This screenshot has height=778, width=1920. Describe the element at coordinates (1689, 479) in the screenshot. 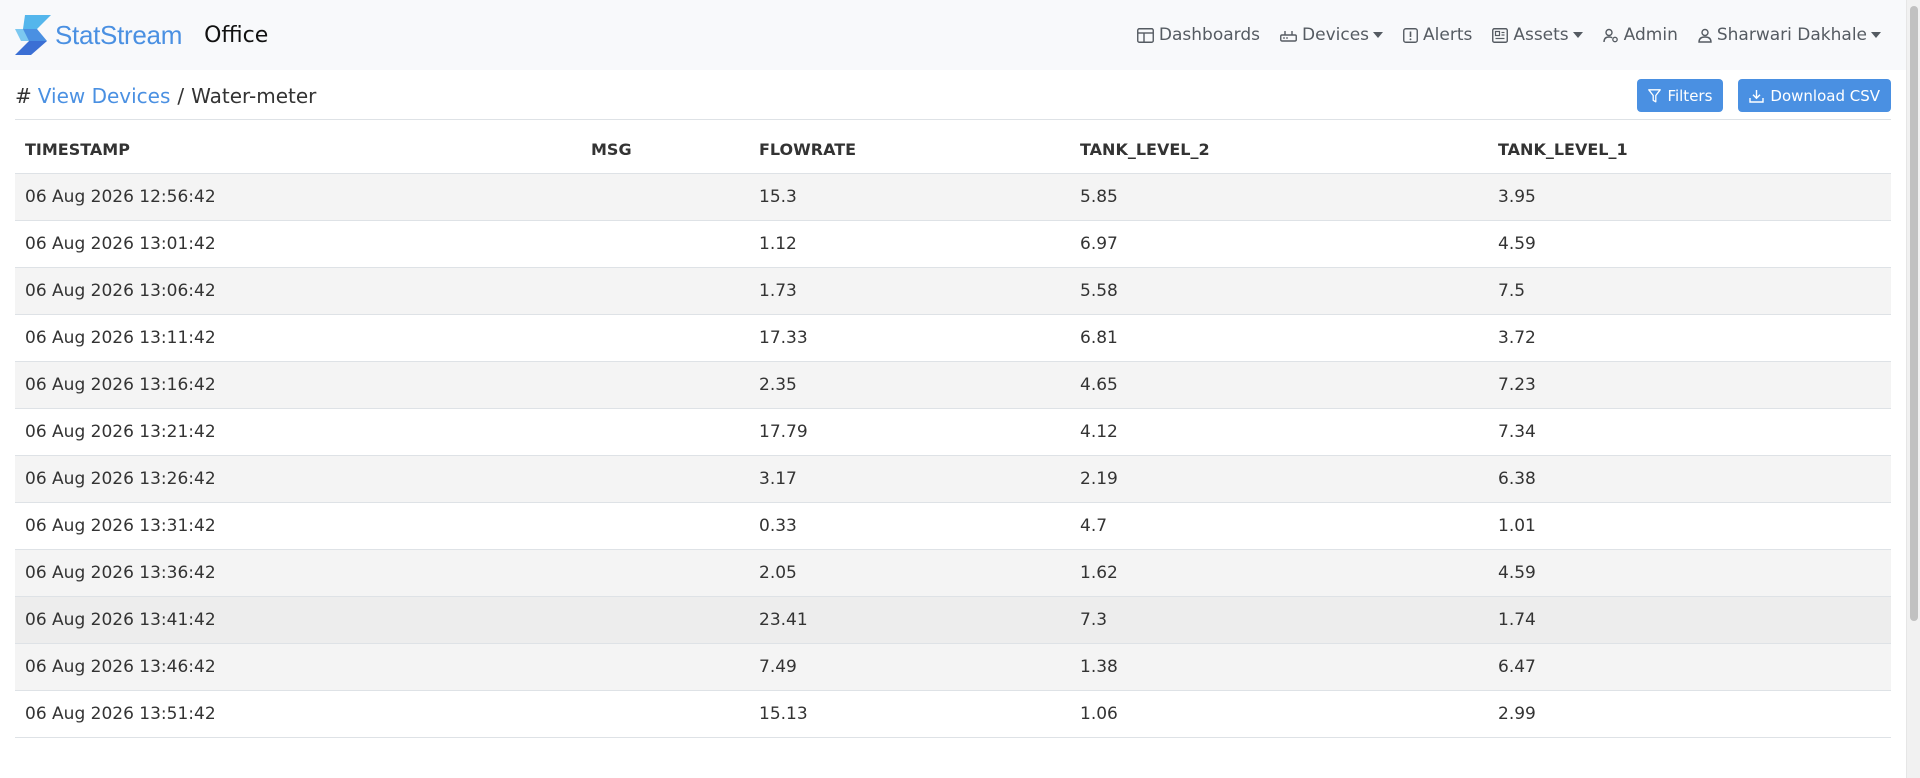

I see `cell-tank-level-1: 6.38` at that location.